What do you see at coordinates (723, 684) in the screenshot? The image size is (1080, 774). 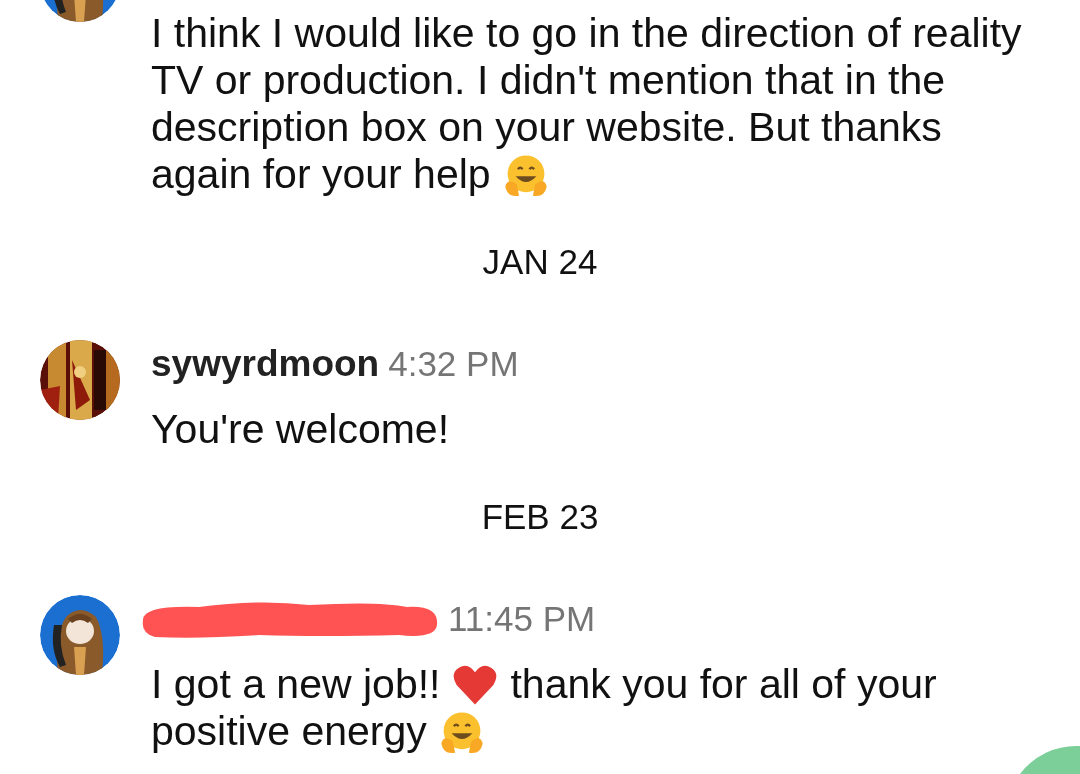 I see `message-text: thank you for all of your` at bounding box center [723, 684].